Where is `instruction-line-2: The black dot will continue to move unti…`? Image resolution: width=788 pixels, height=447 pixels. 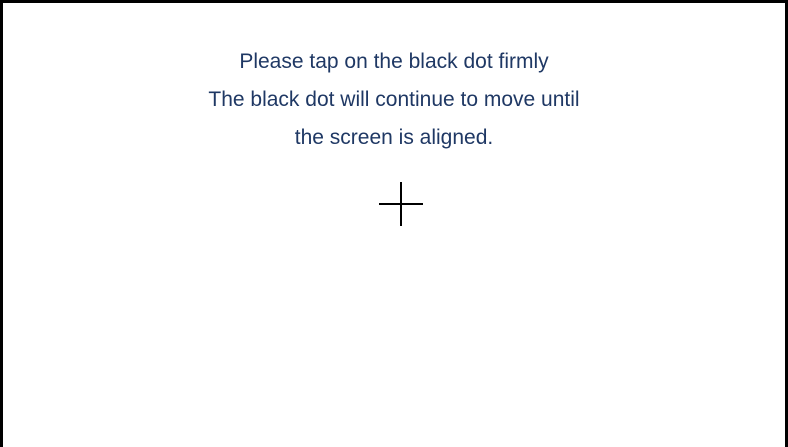
instruction-line-2: The black dot will continue to move unti… is located at coordinates (394, 99).